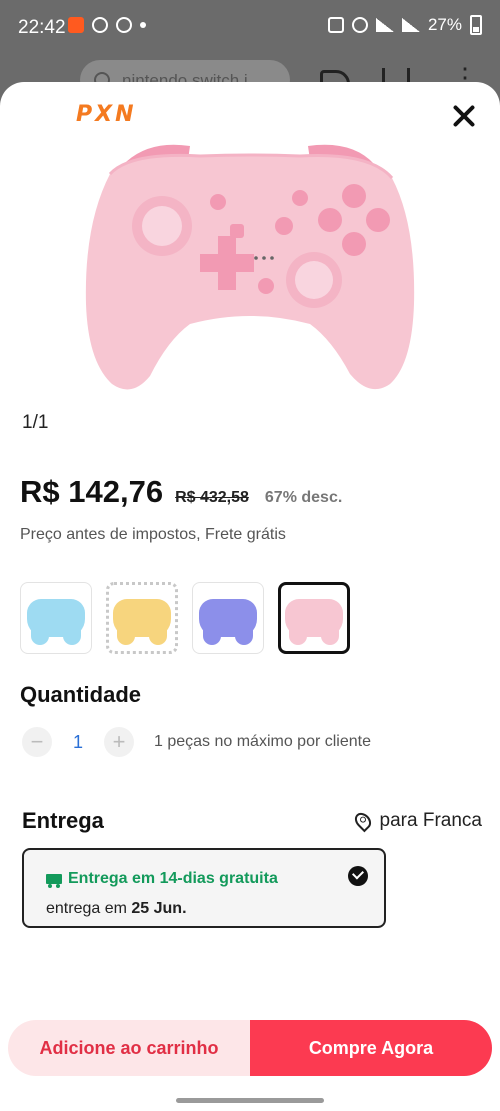 This screenshot has height=1111, width=500. I want to click on more-notifications-icon, so click(143, 25).